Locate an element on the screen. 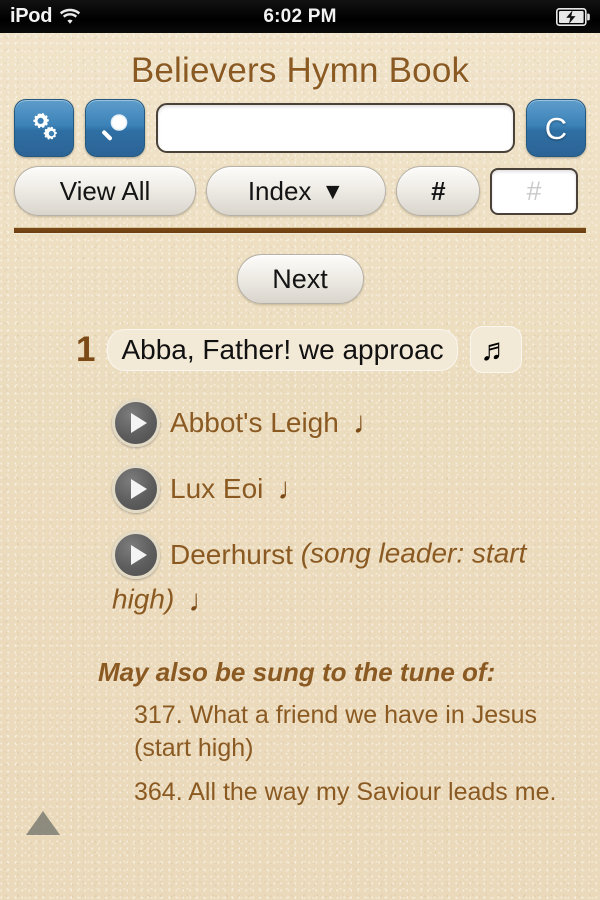 Image resolution: width=600 pixels, height=900 pixels. tune-name: Deerhurst is located at coordinates (231, 554).